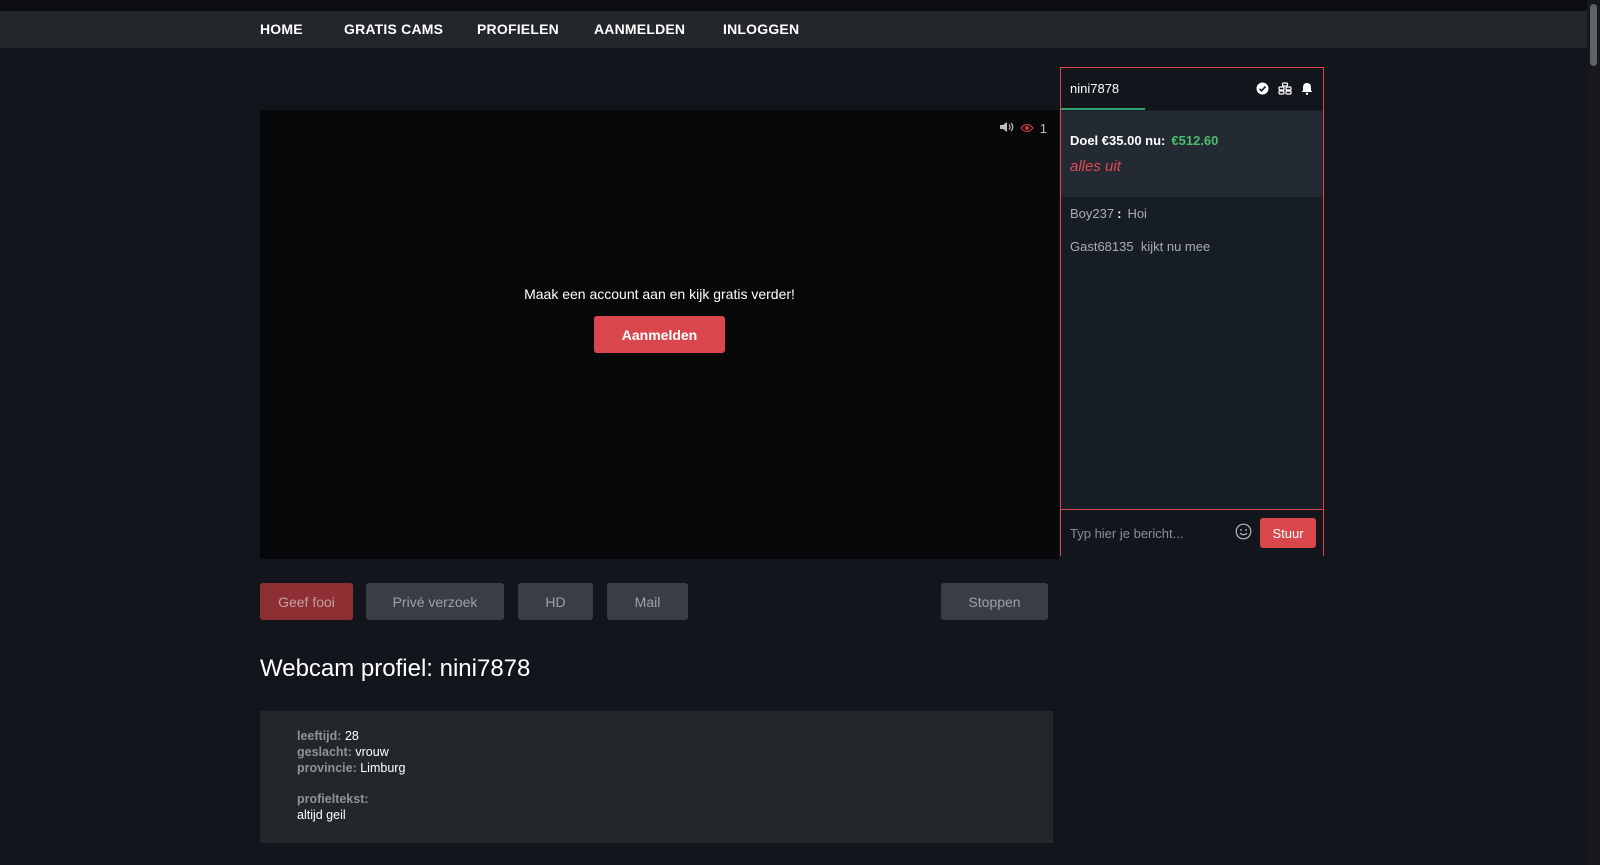  I want to click on province-label: provincie:, so click(327, 768).